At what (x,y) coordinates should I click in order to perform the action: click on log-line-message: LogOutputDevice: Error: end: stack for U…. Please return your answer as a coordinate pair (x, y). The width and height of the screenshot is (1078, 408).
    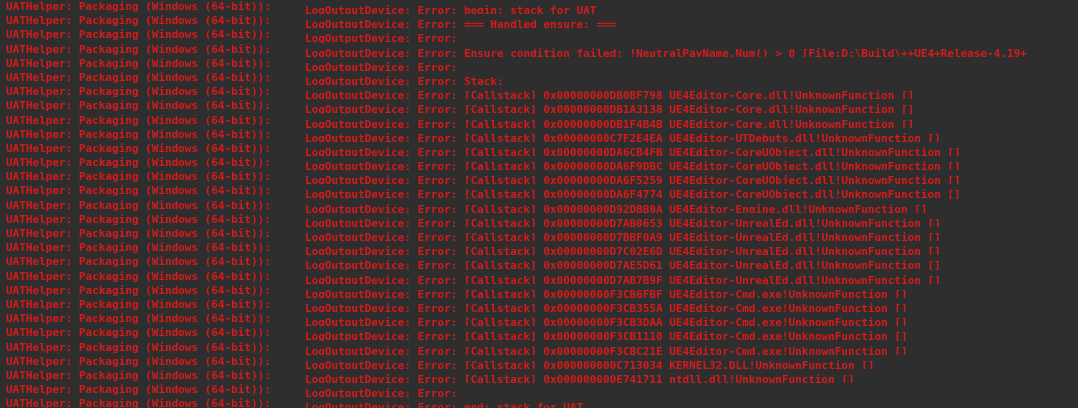
    Looking at the image, I should click on (444, 404).